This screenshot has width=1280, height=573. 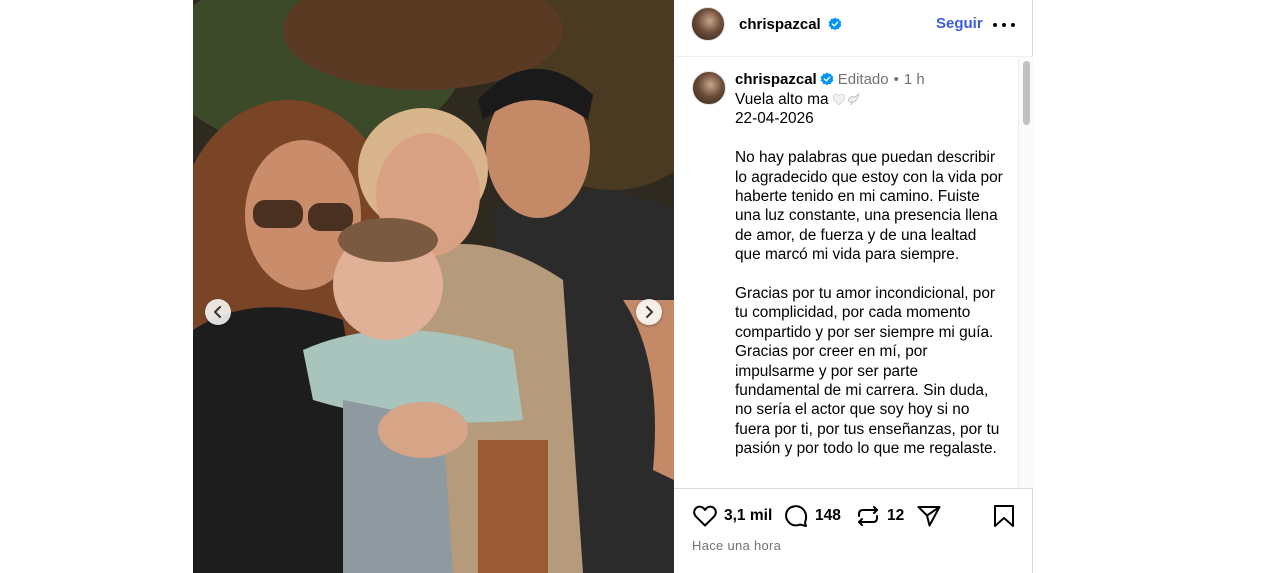 I want to click on carousel-next-button, so click(x=649, y=312).